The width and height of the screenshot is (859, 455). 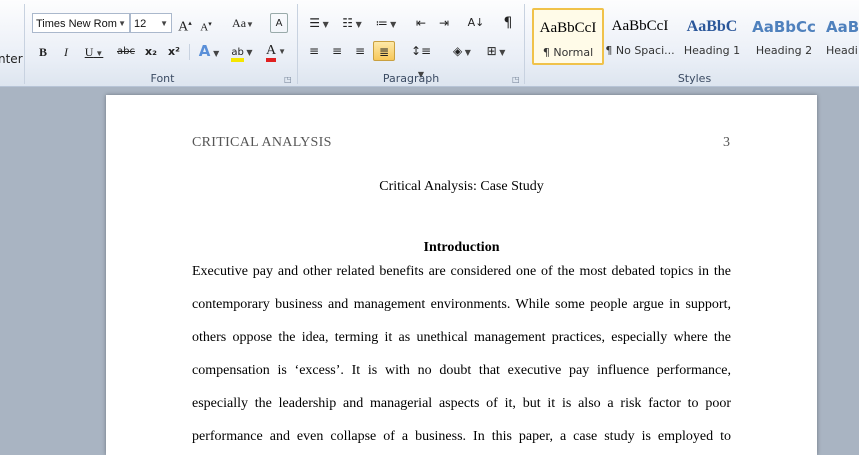 I want to click on line-spacing-button: ↕≡ ▼, so click(x=421, y=60).